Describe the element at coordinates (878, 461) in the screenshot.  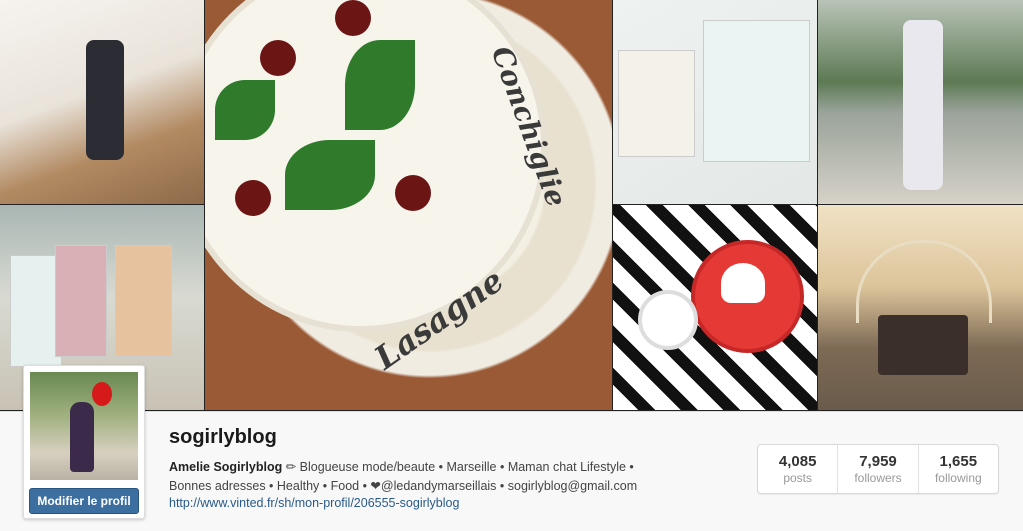
I see `stat-value: 7,959` at that location.